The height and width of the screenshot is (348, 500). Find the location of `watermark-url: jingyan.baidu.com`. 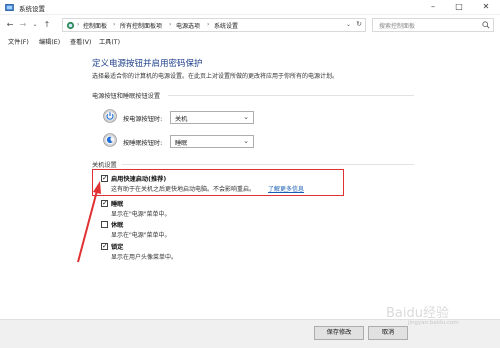

watermark-url: jingyan.baidu.com is located at coordinates (433, 323).